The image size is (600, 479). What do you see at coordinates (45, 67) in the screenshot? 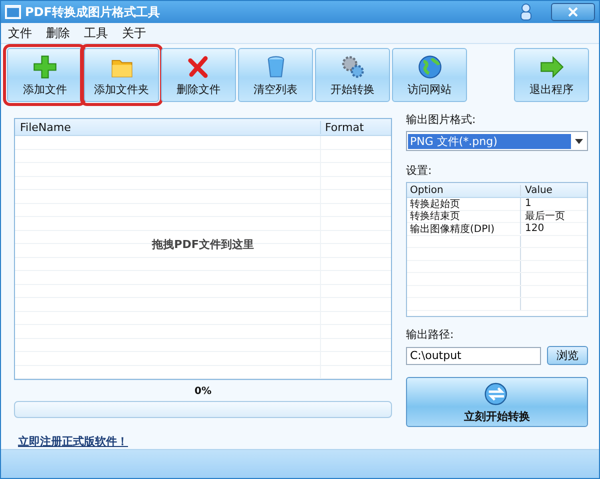
I see `plus-icon` at bounding box center [45, 67].